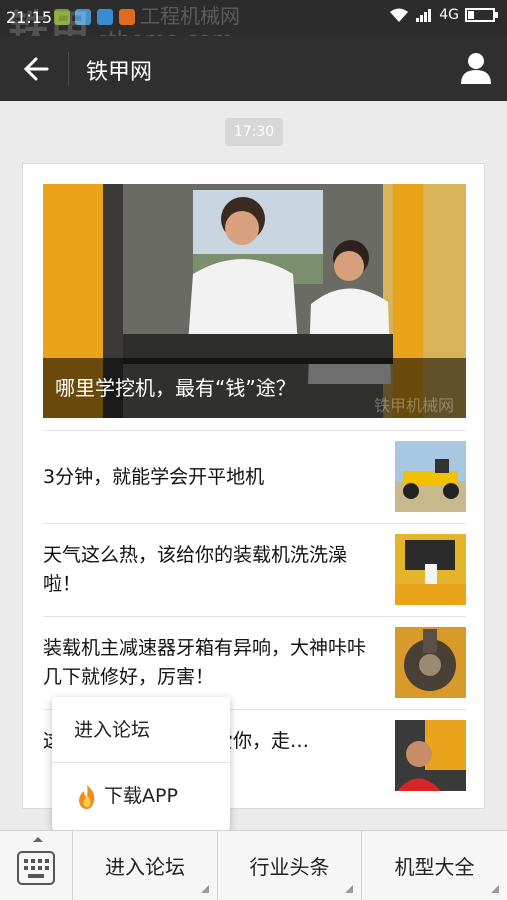 The image size is (507, 900). I want to click on submenu-item-label: 下载APP, so click(141, 796).